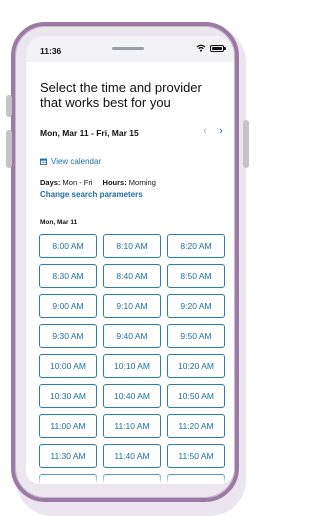 The width and height of the screenshot is (320, 516). What do you see at coordinates (196, 336) in the screenshot?
I see `time-slot-button: 9:50 AM` at bounding box center [196, 336].